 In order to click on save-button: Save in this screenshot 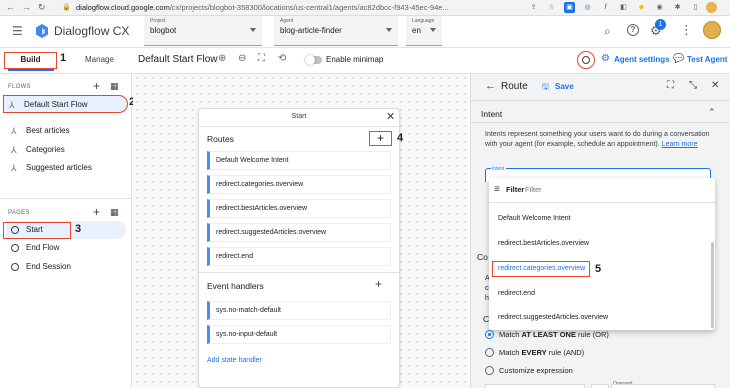, I will do `click(564, 86)`.